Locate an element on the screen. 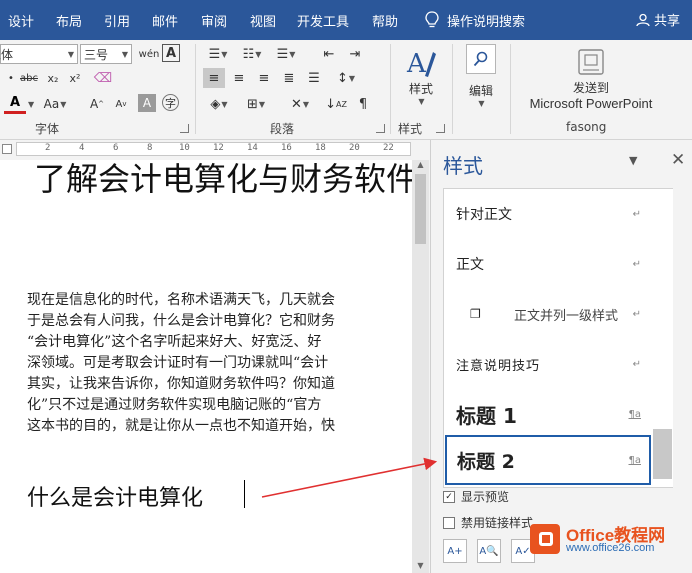 Image resolution: width=692 pixels, height=573 pixels. phonetic-guide-icon: wén is located at coordinates (149, 54).